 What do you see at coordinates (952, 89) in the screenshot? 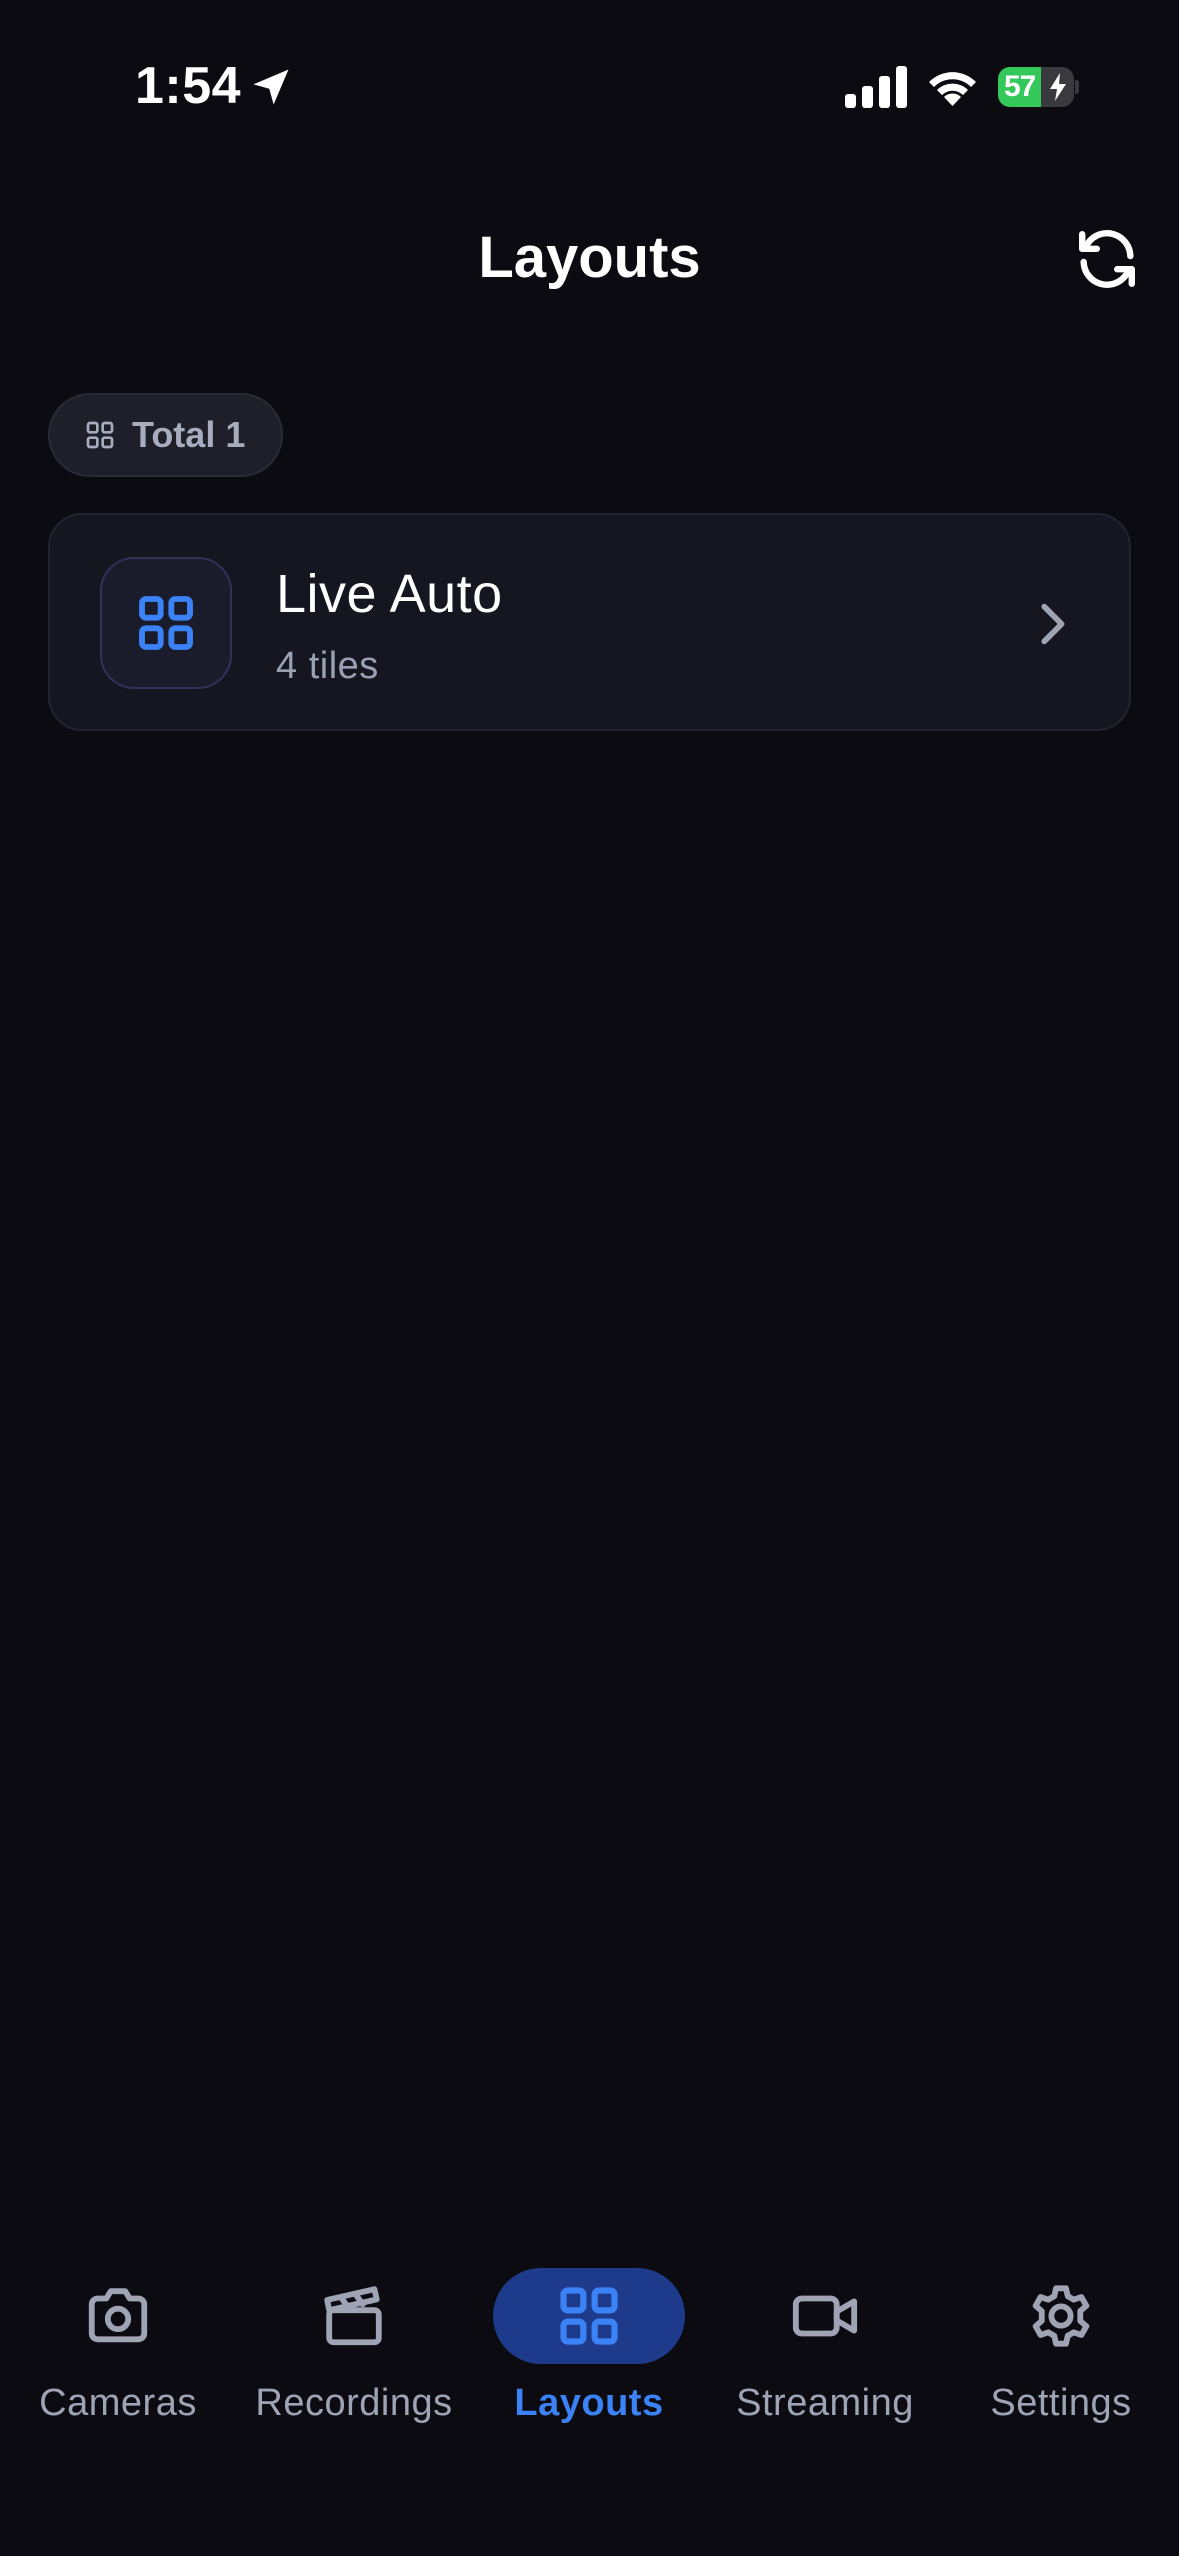
I see `wifi-icon` at bounding box center [952, 89].